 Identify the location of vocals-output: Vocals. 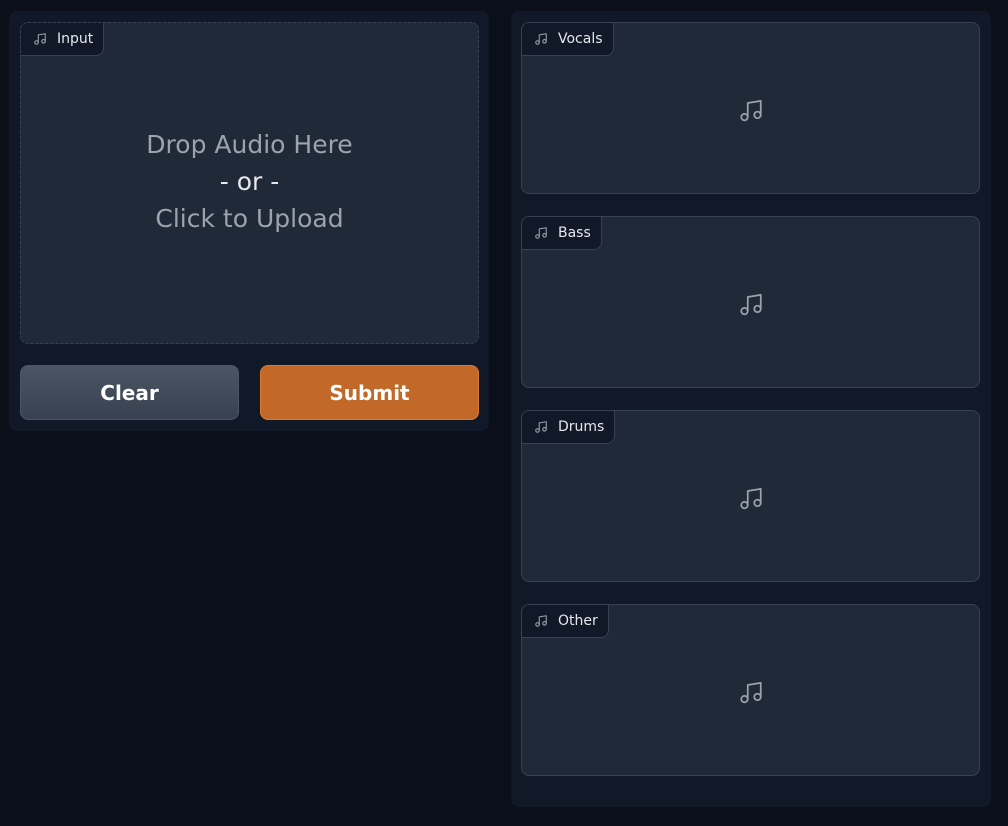
(750, 108).